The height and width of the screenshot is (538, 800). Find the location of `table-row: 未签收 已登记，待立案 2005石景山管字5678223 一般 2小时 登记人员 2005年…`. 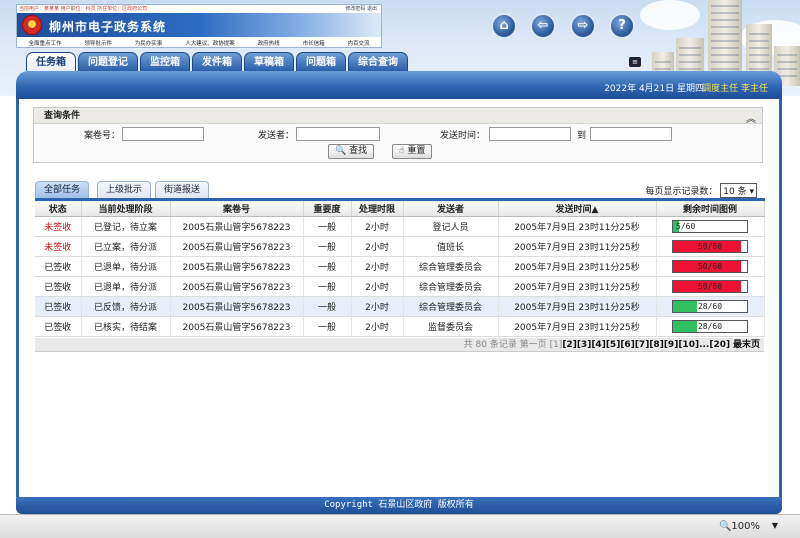

table-row: 未签收 已登记，待立案 2005石景山管字5678223 一般 2小时 登记人员 2005年… is located at coordinates (400, 226).